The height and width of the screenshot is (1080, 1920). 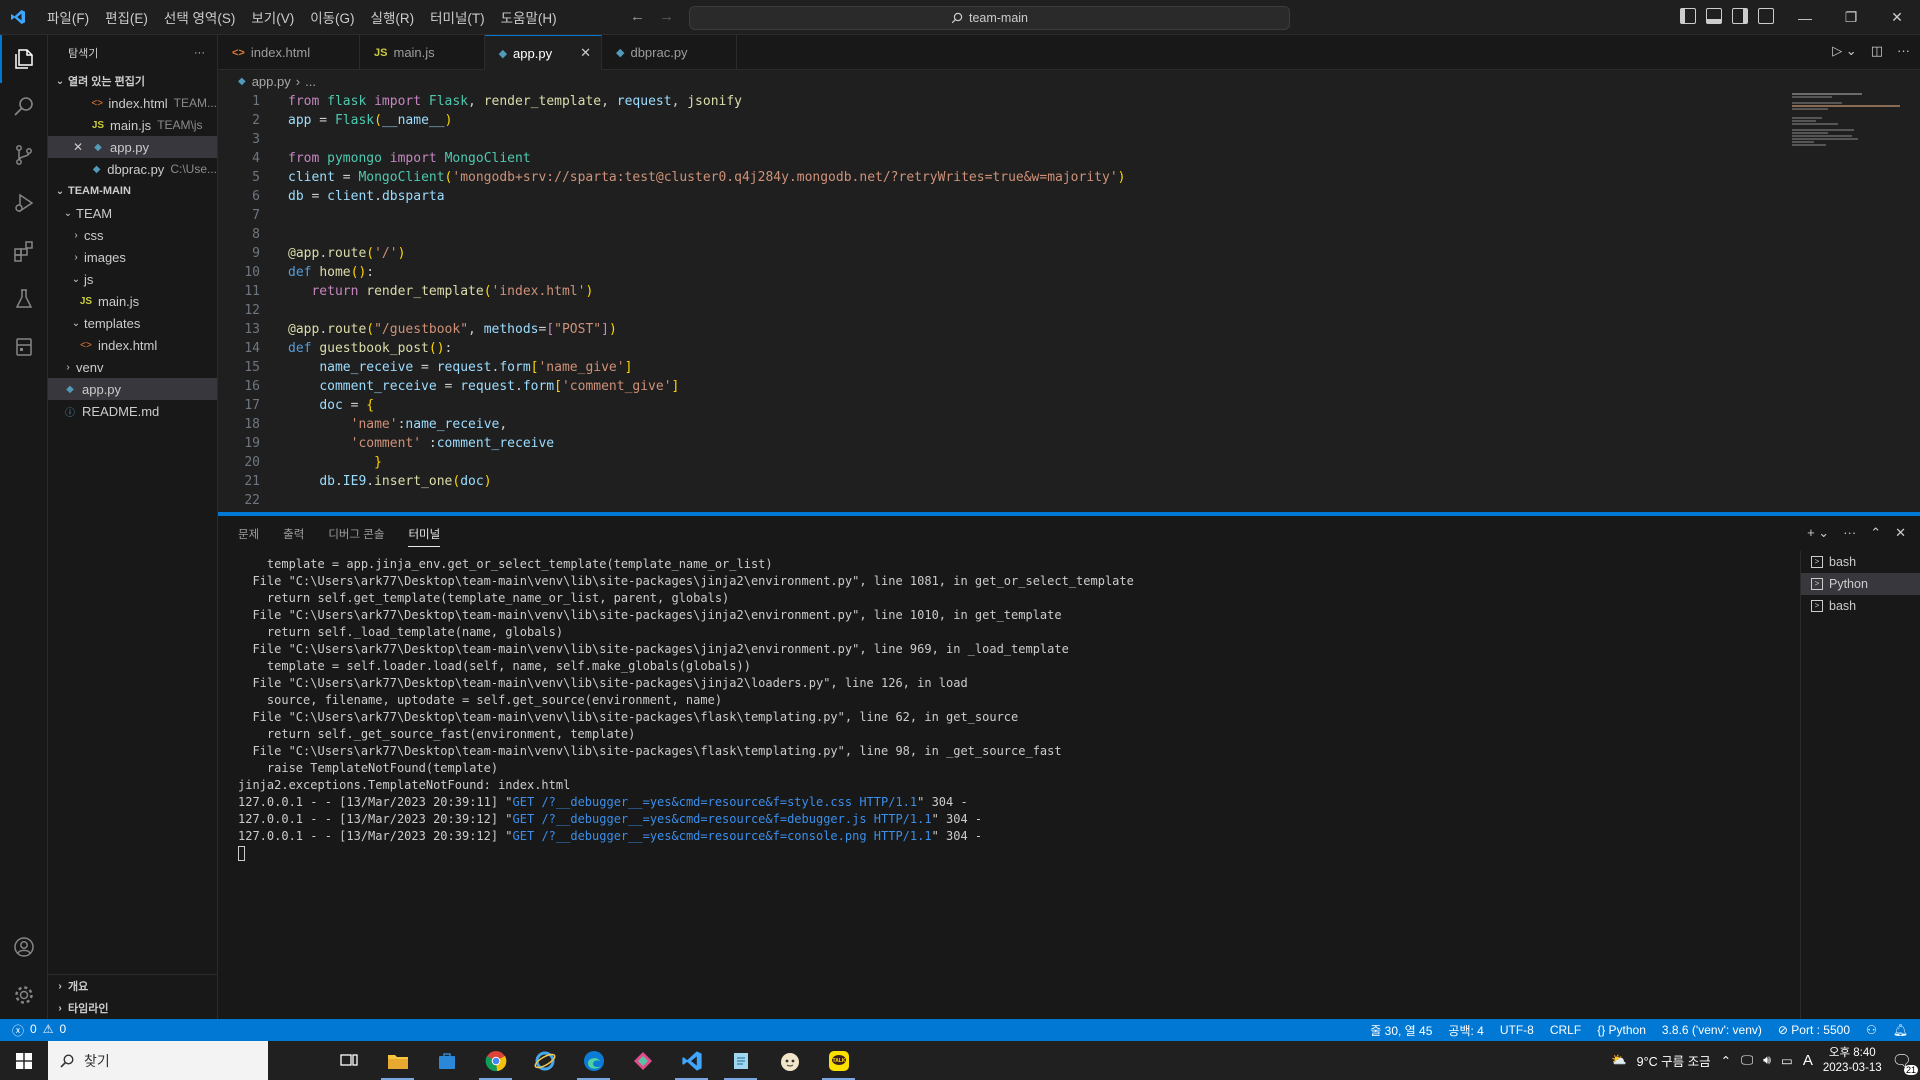 What do you see at coordinates (585, 53) in the screenshot?
I see `close-tab-icon: ✕` at bounding box center [585, 53].